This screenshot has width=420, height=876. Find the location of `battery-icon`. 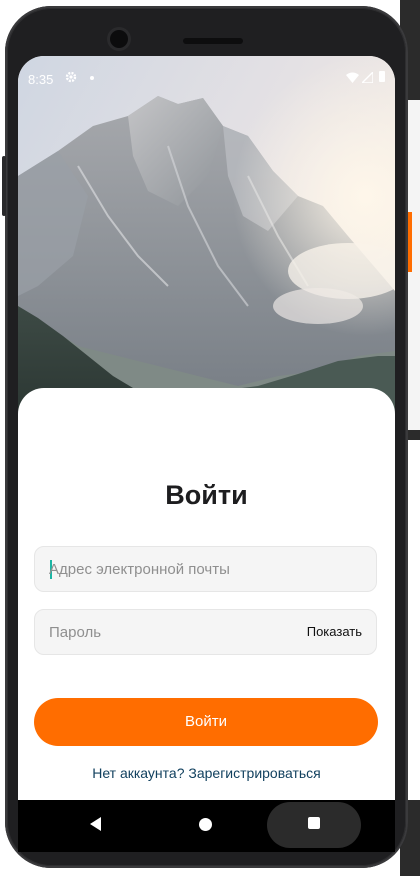

battery-icon is located at coordinates (382, 76).